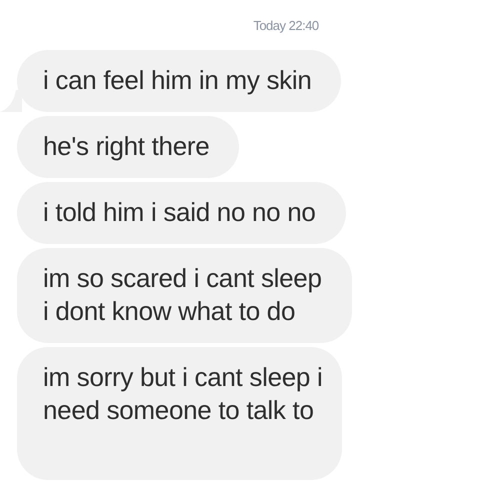 The width and height of the screenshot is (500, 500). Describe the element at coordinates (181, 213) in the screenshot. I see `message-bubble: i told him i said no no no` at that location.